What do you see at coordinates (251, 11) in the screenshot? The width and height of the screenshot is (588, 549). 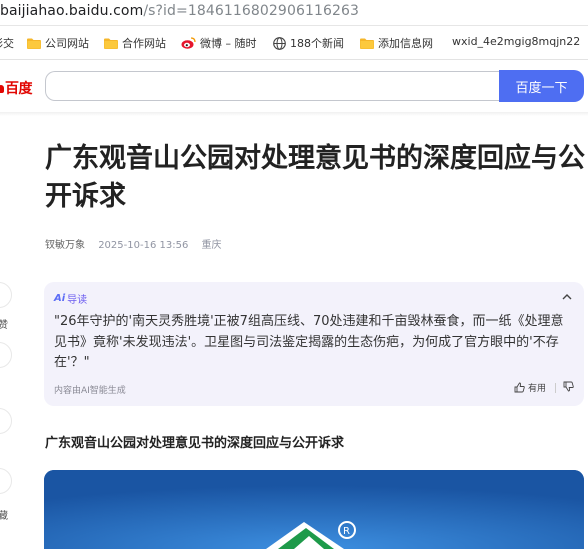 I see `url-path: /s?id=1846116802906116263` at bounding box center [251, 11].